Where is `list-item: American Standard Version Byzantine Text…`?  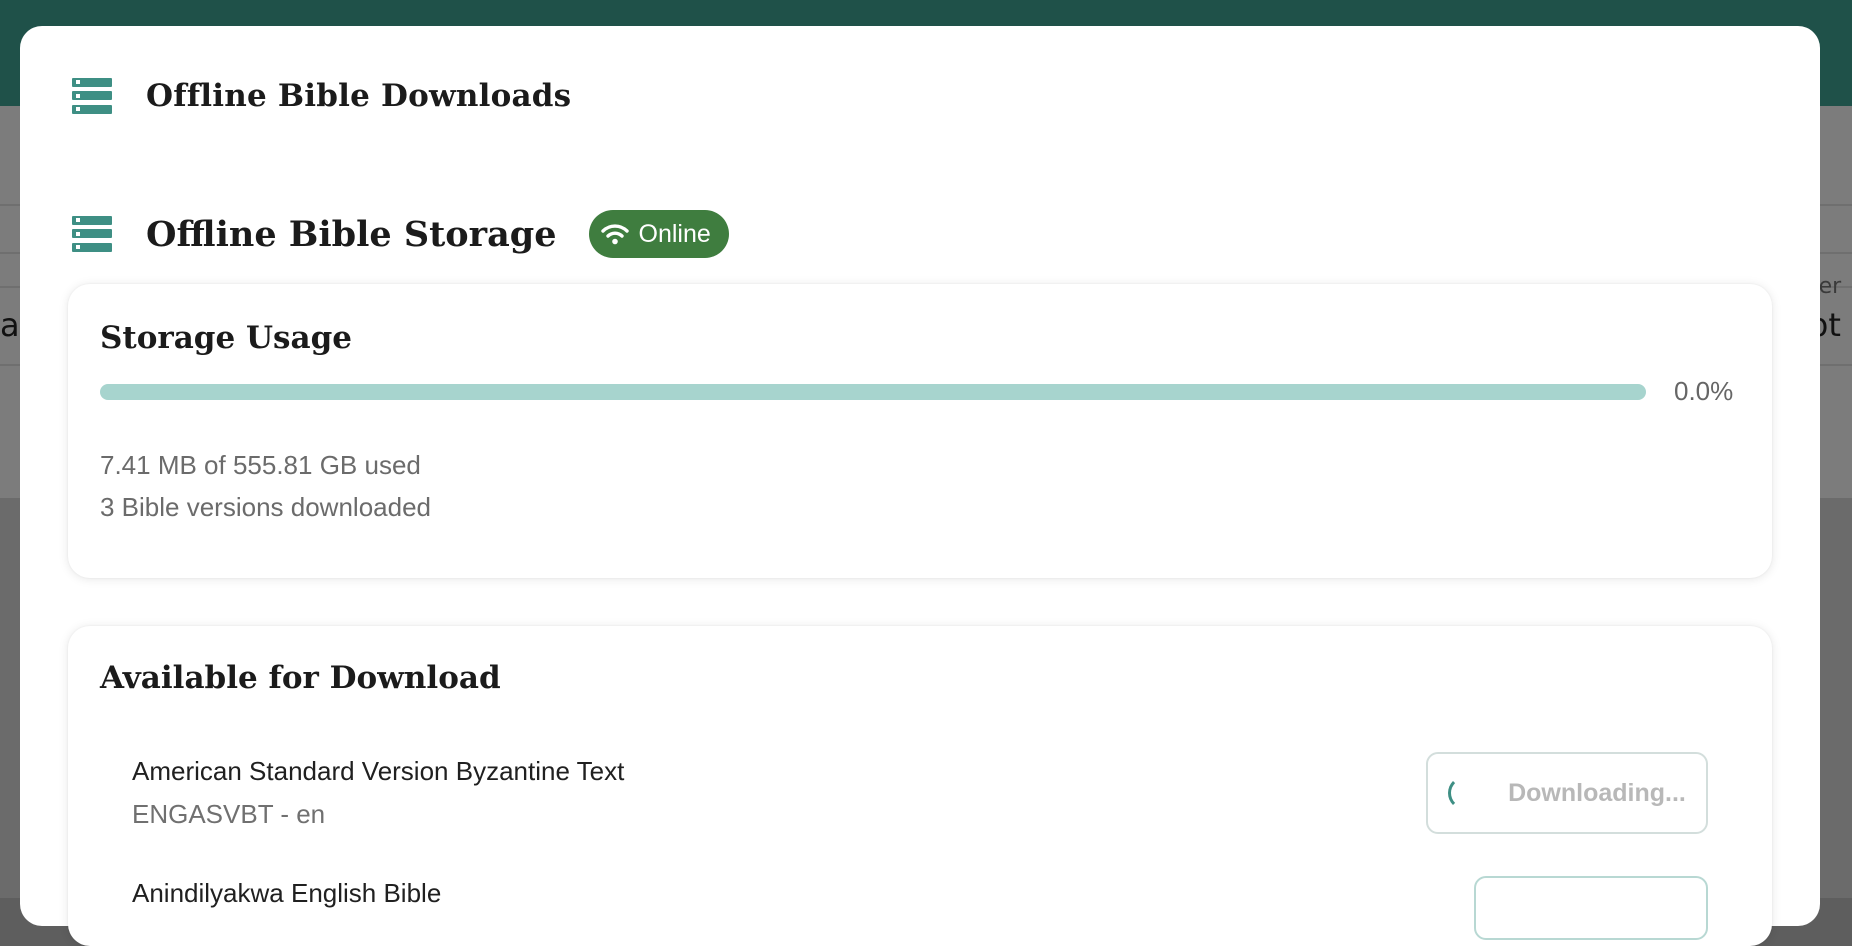
list-item: American Standard Version Byzantine Text… is located at coordinates (378, 793).